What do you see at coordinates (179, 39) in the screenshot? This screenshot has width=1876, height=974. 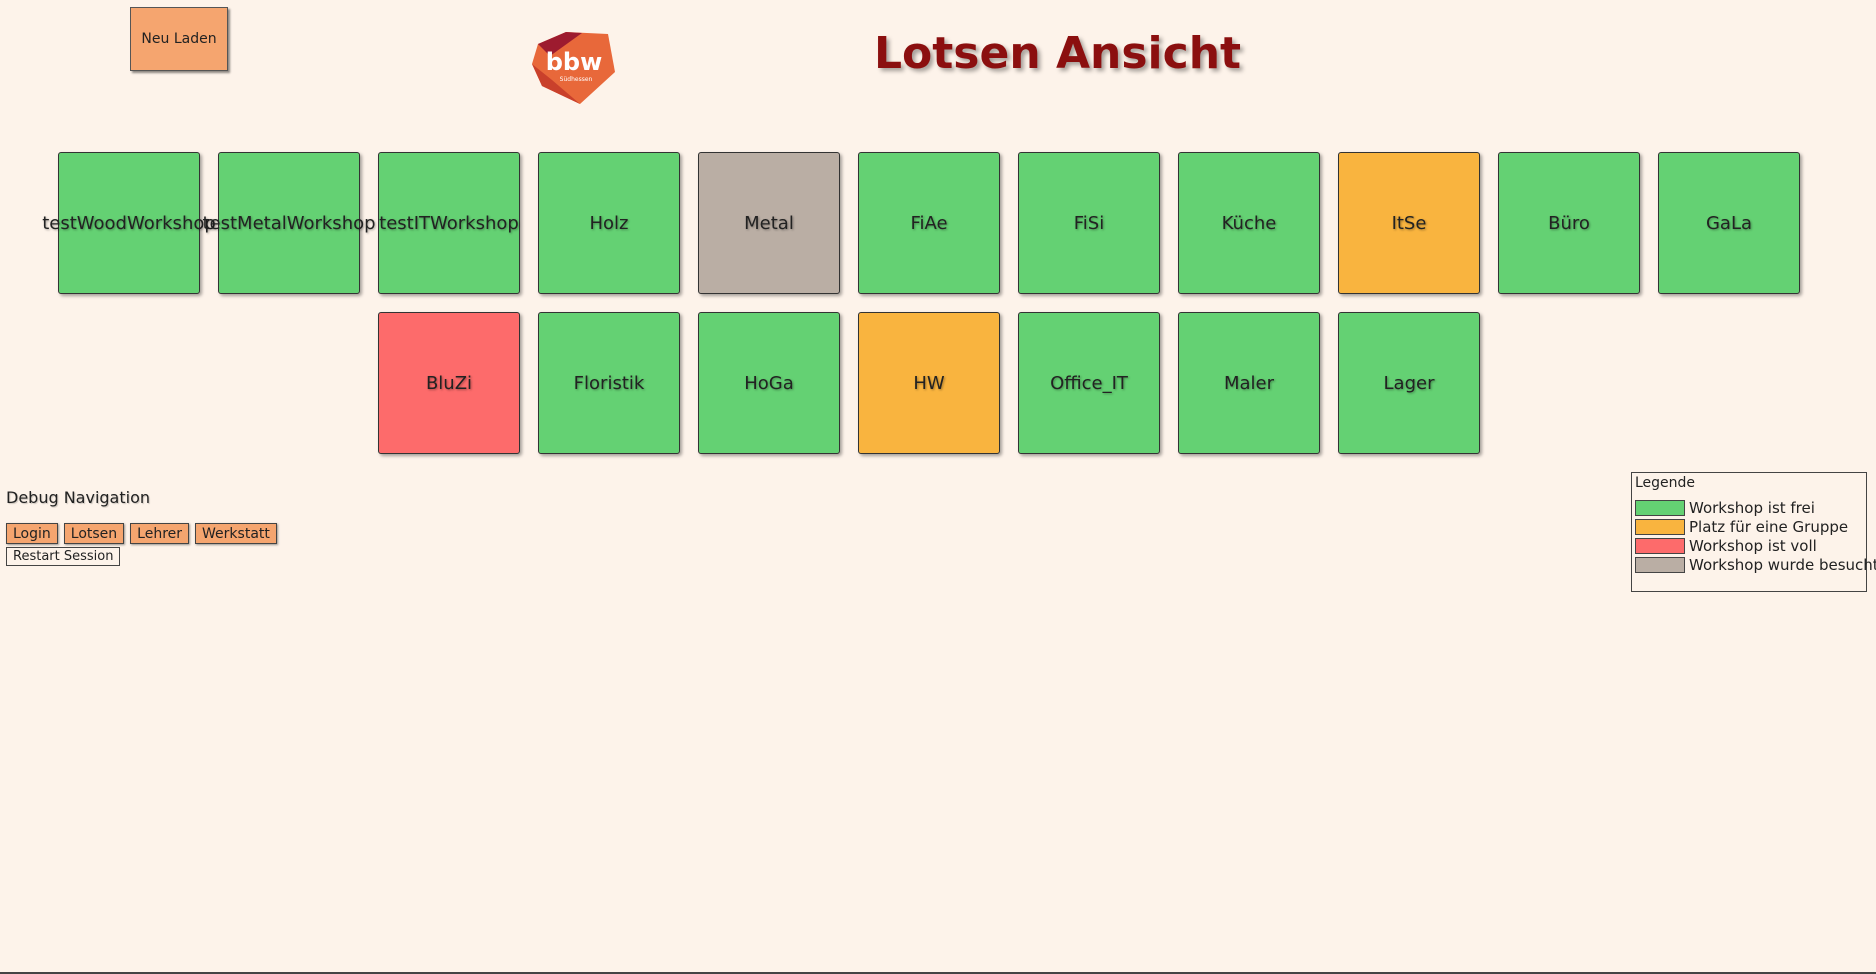 I see `reload-button: Neu Laden` at bounding box center [179, 39].